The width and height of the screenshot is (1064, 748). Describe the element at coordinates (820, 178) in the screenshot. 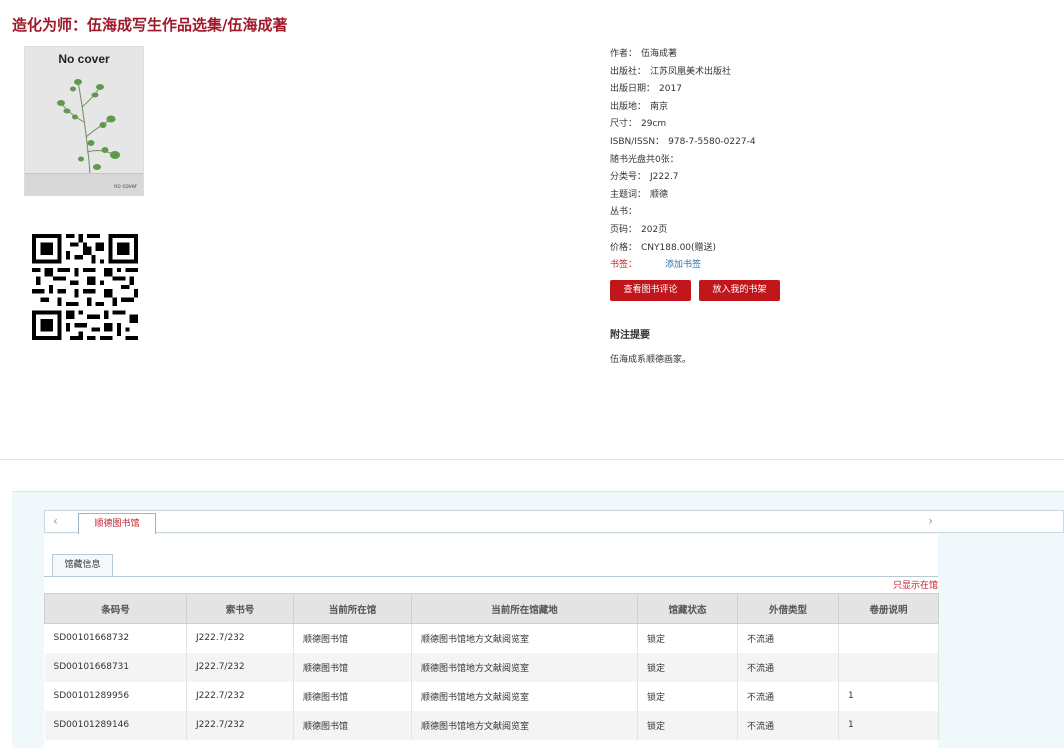

I see `meta-class-number: 分类号： J222.7` at that location.